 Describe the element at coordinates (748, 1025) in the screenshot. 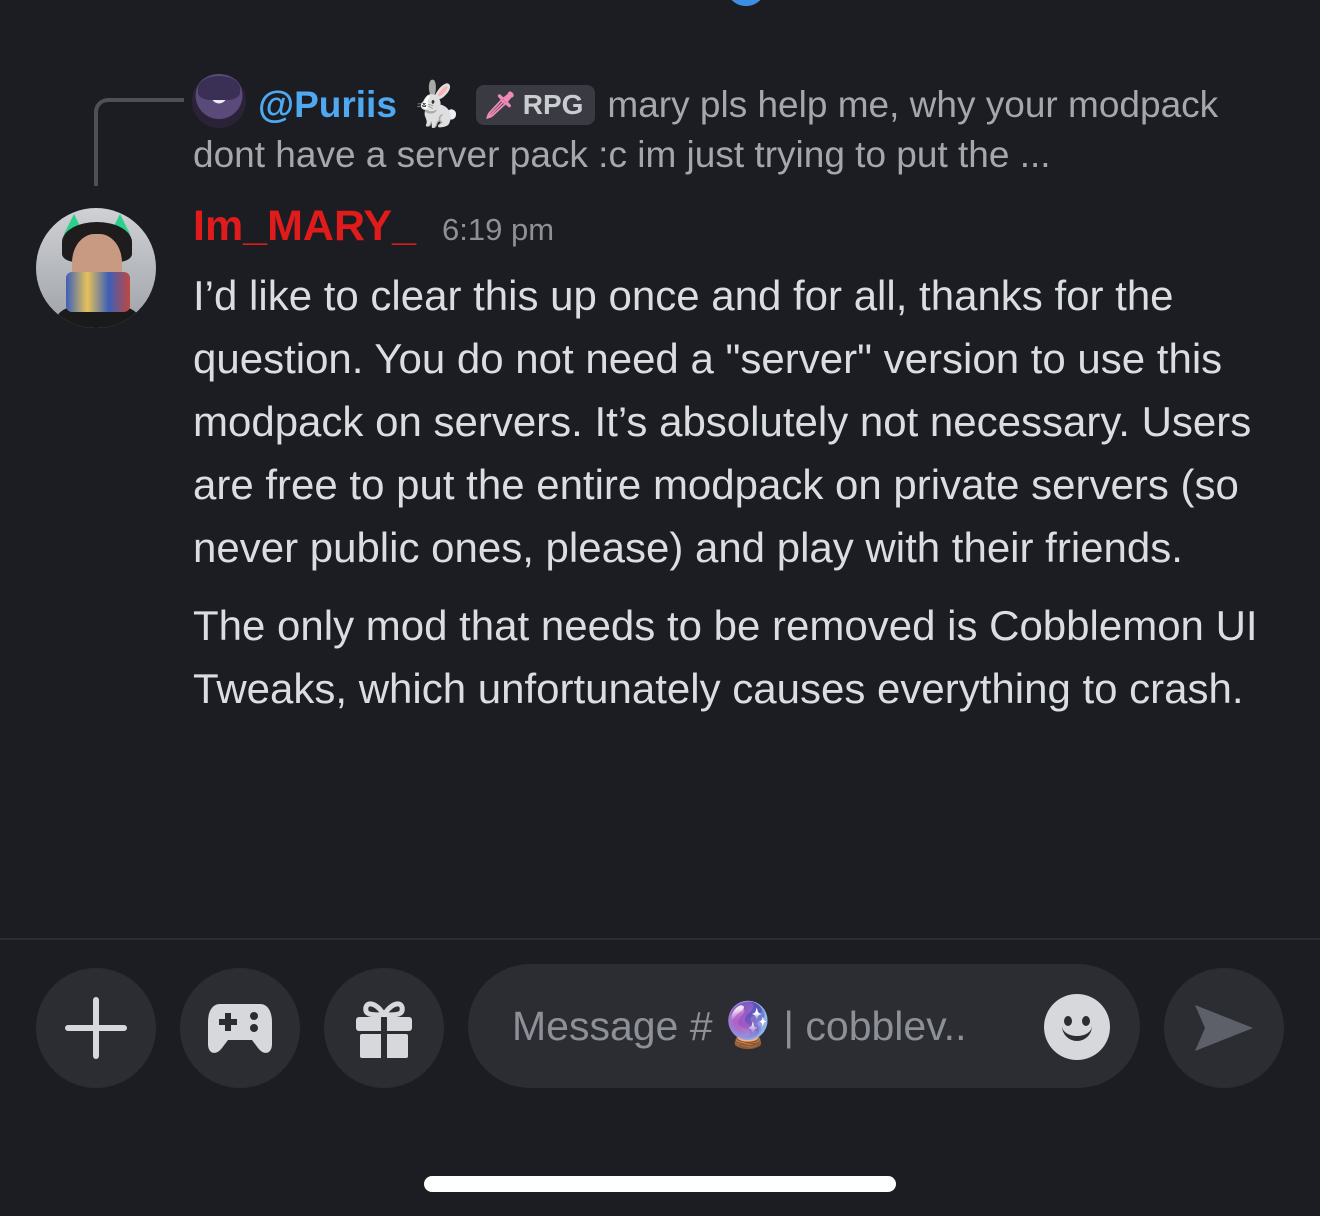

I see `crystal-ball-icon: 🔮` at that location.